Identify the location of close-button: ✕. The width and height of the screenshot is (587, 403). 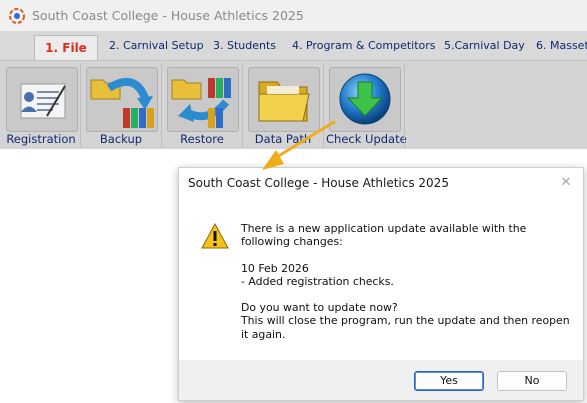
(566, 183).